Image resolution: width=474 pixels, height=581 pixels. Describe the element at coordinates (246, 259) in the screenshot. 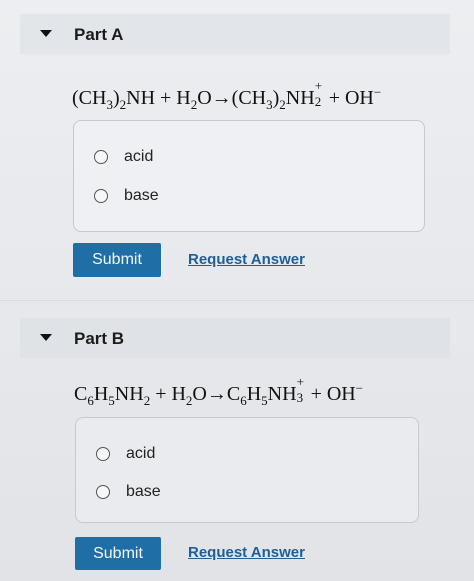

I see `part-a-request-answer-link: Request Answer` at that location.